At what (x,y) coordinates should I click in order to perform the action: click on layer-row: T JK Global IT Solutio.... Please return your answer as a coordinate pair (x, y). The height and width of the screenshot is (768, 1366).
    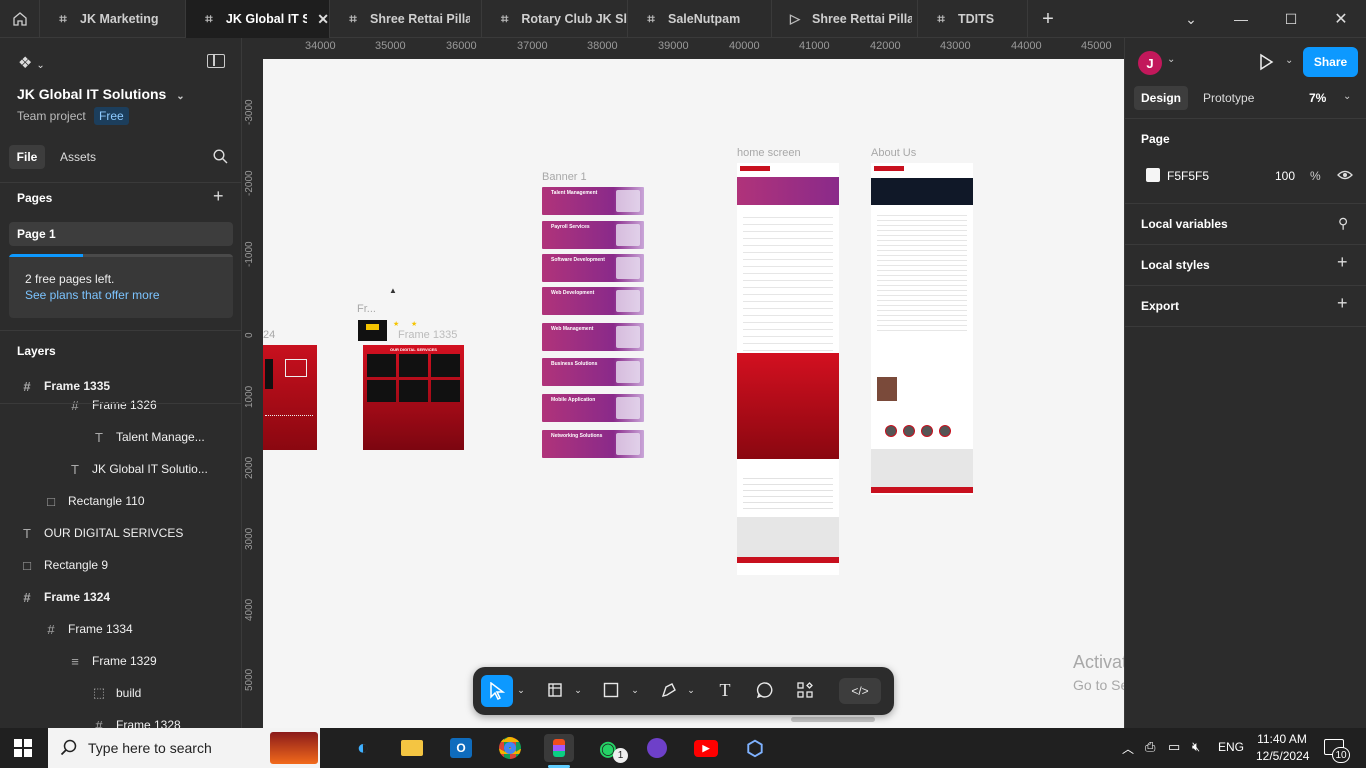
    Looking at the image, I should click on (120, 469).